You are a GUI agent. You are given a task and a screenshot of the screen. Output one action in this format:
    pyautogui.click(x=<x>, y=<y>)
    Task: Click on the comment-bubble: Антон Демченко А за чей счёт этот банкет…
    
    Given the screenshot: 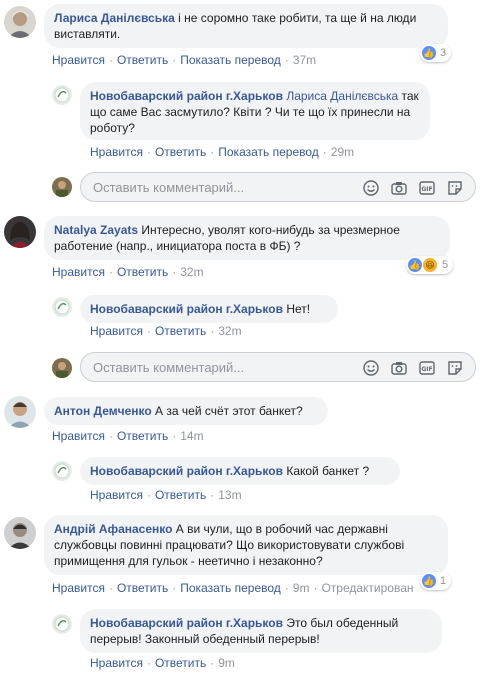 What is the action you would take?
    pyautogui.click(x=186, y=411)
    